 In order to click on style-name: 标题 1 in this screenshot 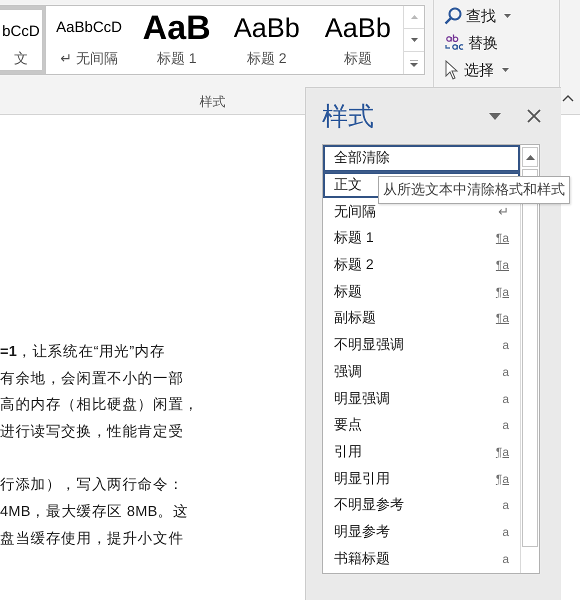, I will do `click(176, 59)`.